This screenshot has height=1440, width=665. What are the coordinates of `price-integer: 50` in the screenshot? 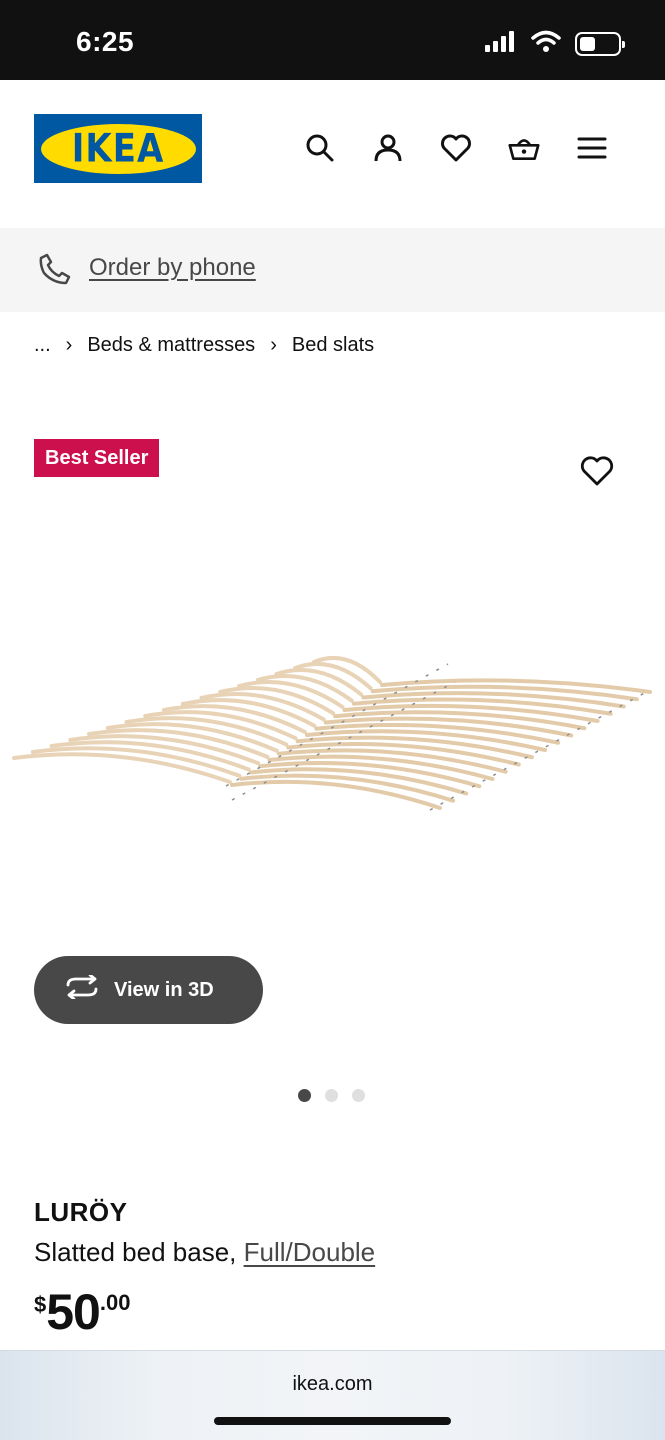 It's located at (73, 1312).